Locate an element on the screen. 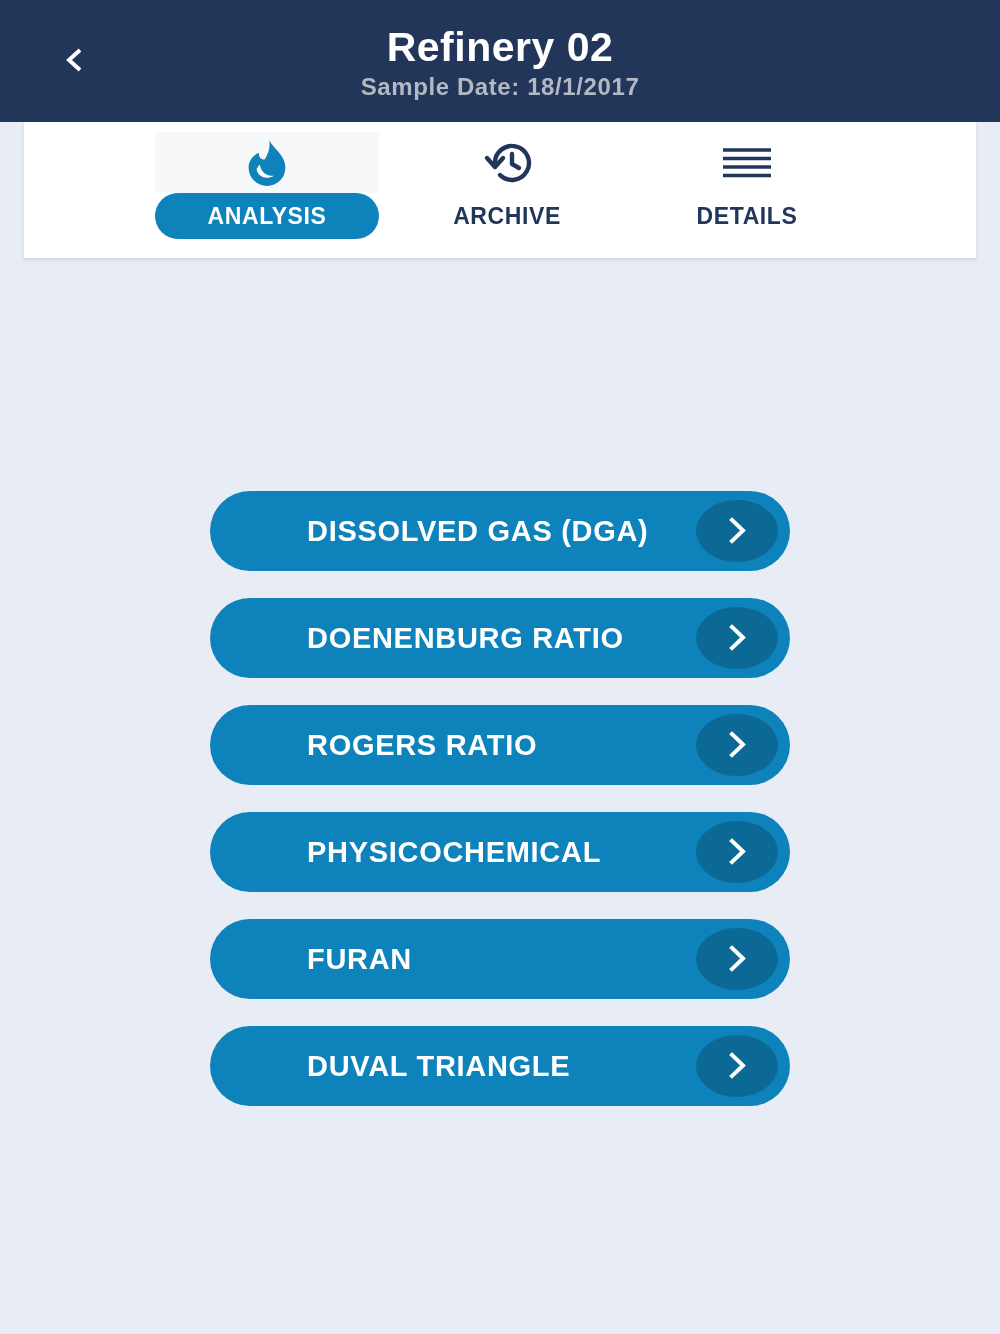  analysis-button: ROGERS RATIO is located at coordinates (500, 745).